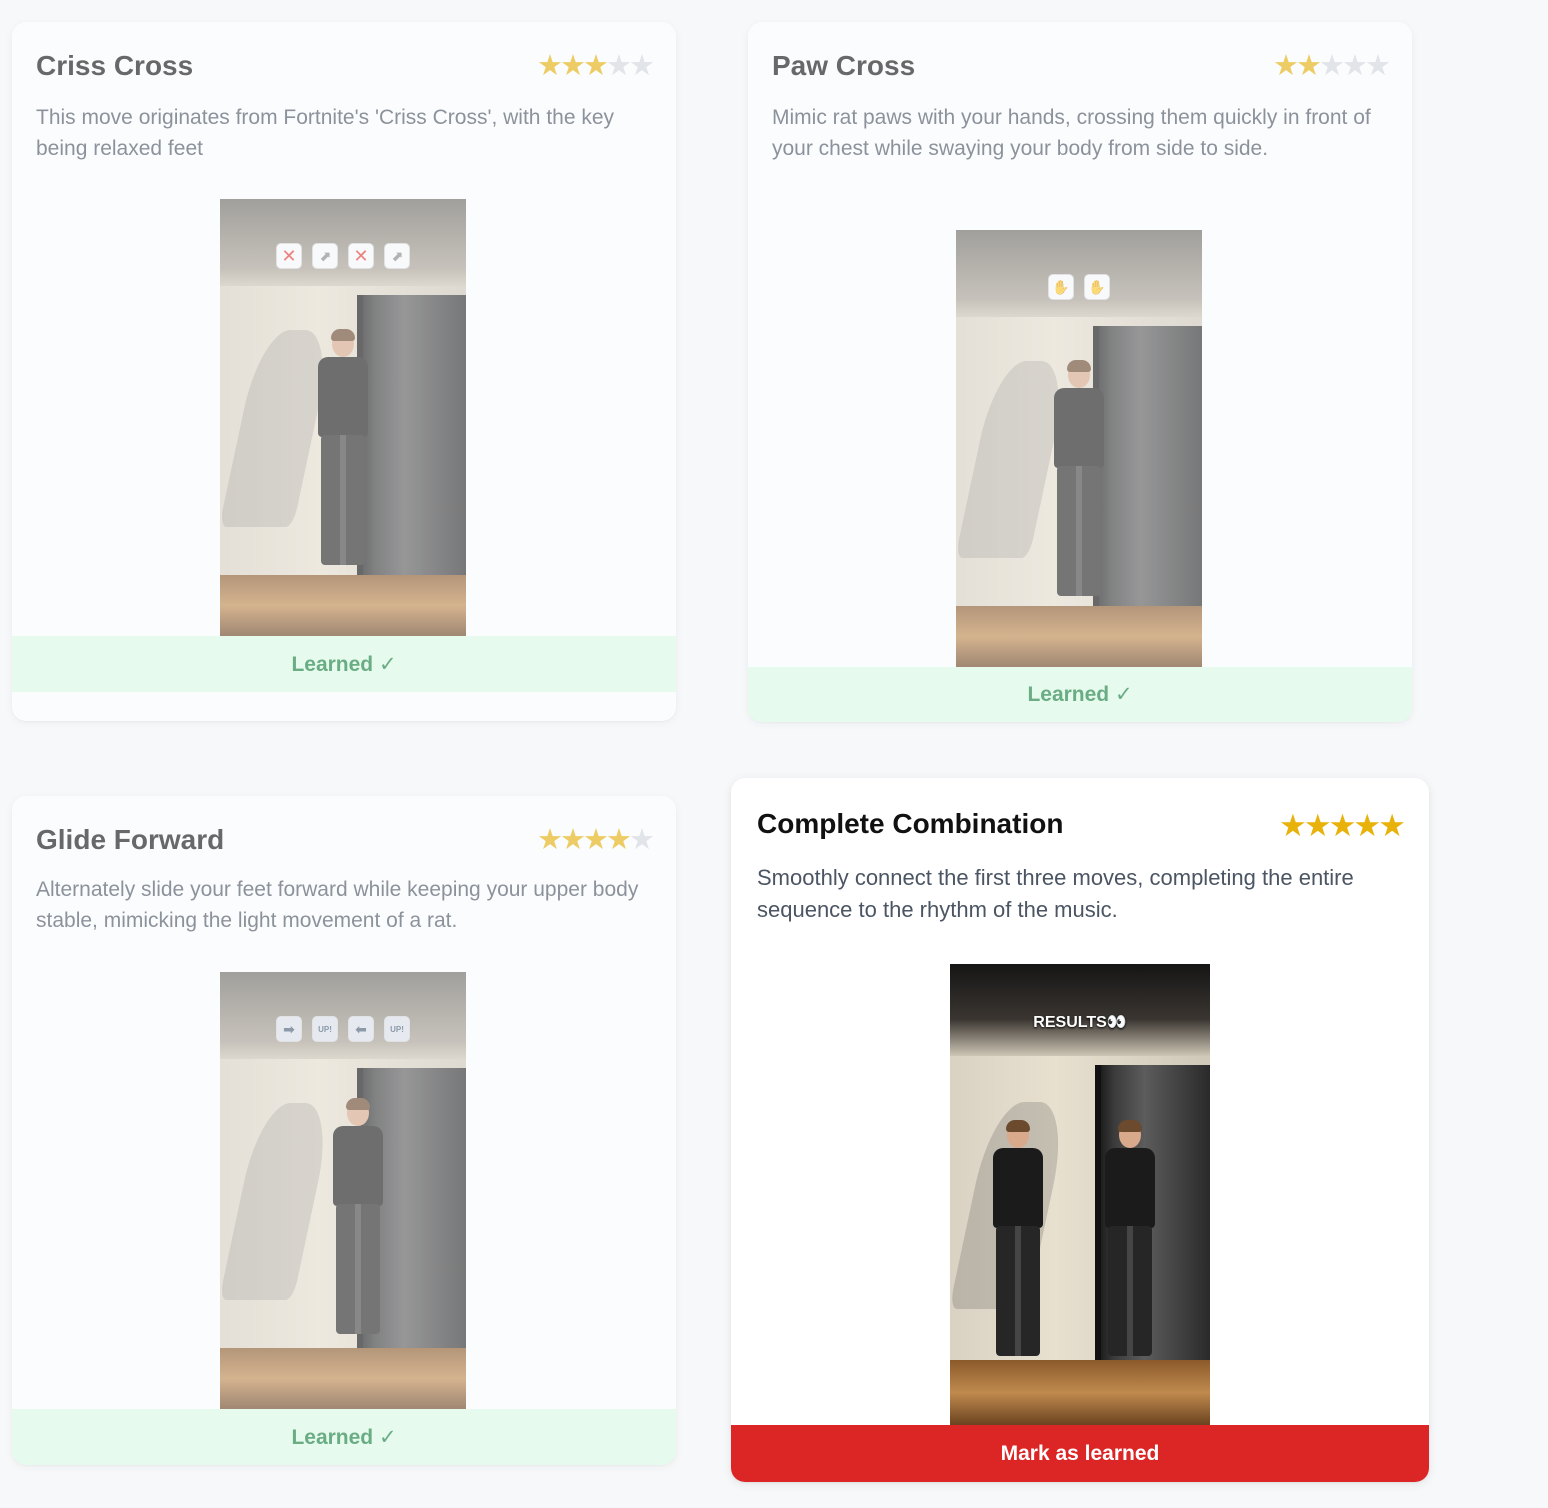 Image resolution: width=1548 pixels, height=1508 pixels. I want to click on card-header: Complete Combination ★★★★★, so click(1081, 828).